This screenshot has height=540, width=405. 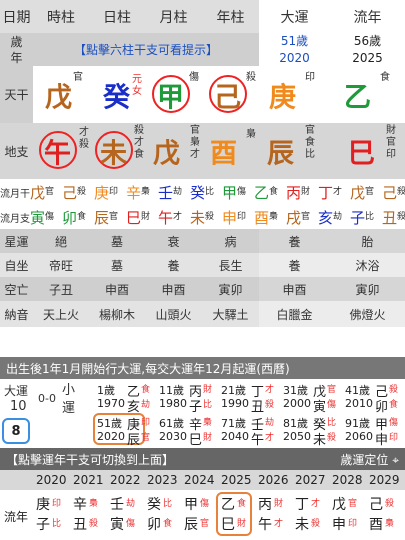 What do you see at coordinates (247, 398) in the screenshot?
I see `dayun-cell: 21歲 1990 丁才丑殺` at bounding box center [247, 398].